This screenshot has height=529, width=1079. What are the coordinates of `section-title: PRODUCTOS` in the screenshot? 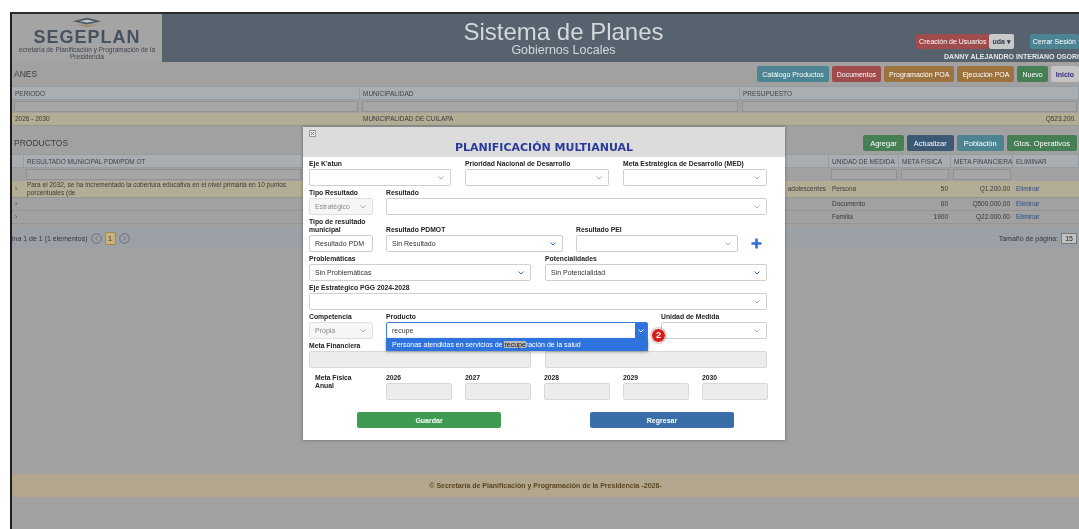 It's located at (41, 143).